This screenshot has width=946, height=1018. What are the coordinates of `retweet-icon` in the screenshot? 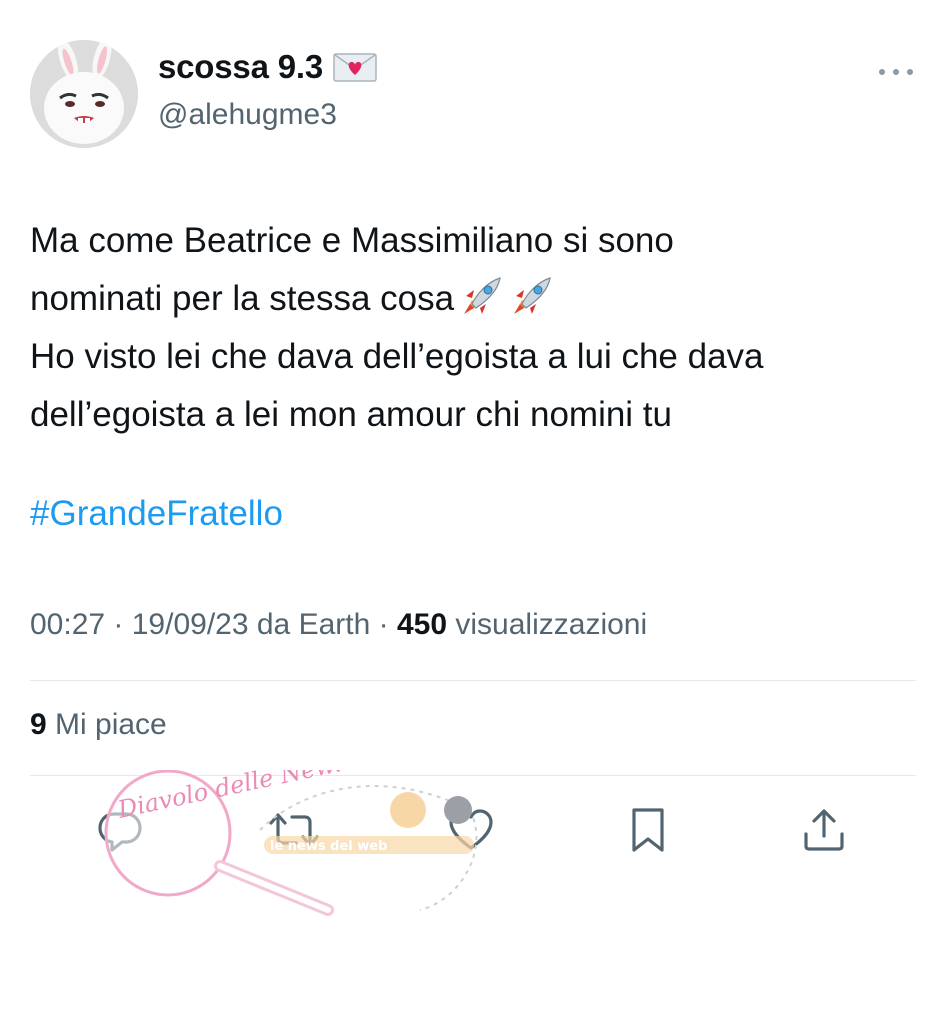 It's located at (294, 830).